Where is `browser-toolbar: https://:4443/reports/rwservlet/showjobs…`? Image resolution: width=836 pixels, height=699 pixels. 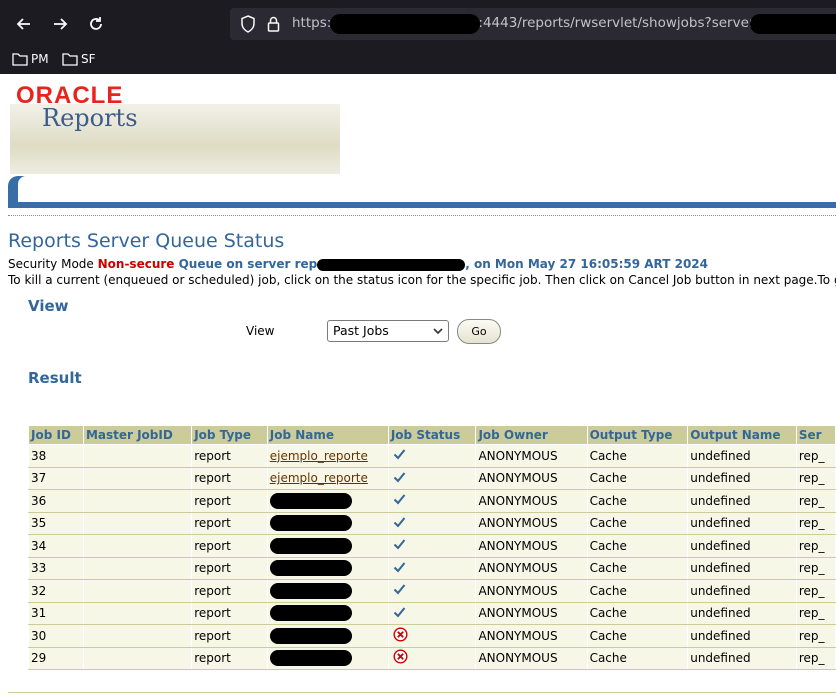
browser-toolbar: https://:4443/reports/rwservlet/showjobs… is located at coordinates (418, 37).